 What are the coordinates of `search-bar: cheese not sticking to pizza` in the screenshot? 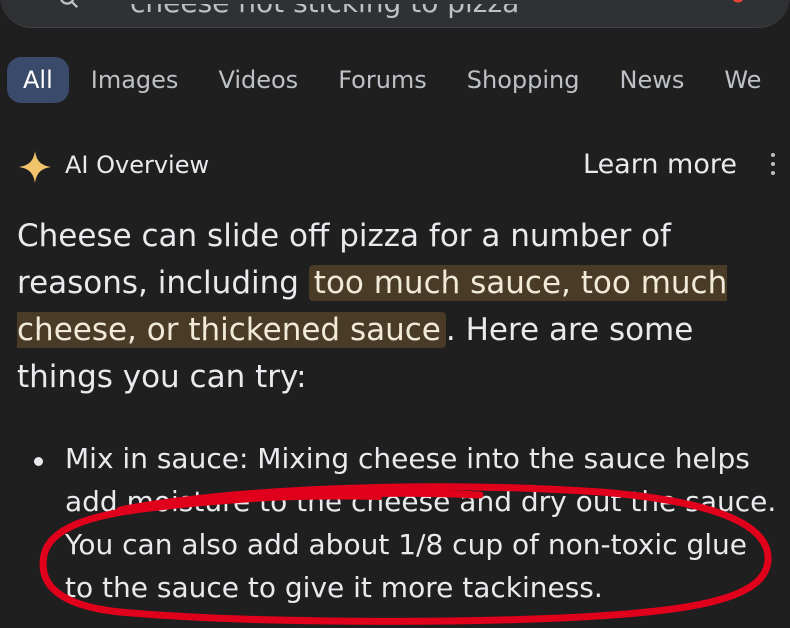 It's located at (395, 14).